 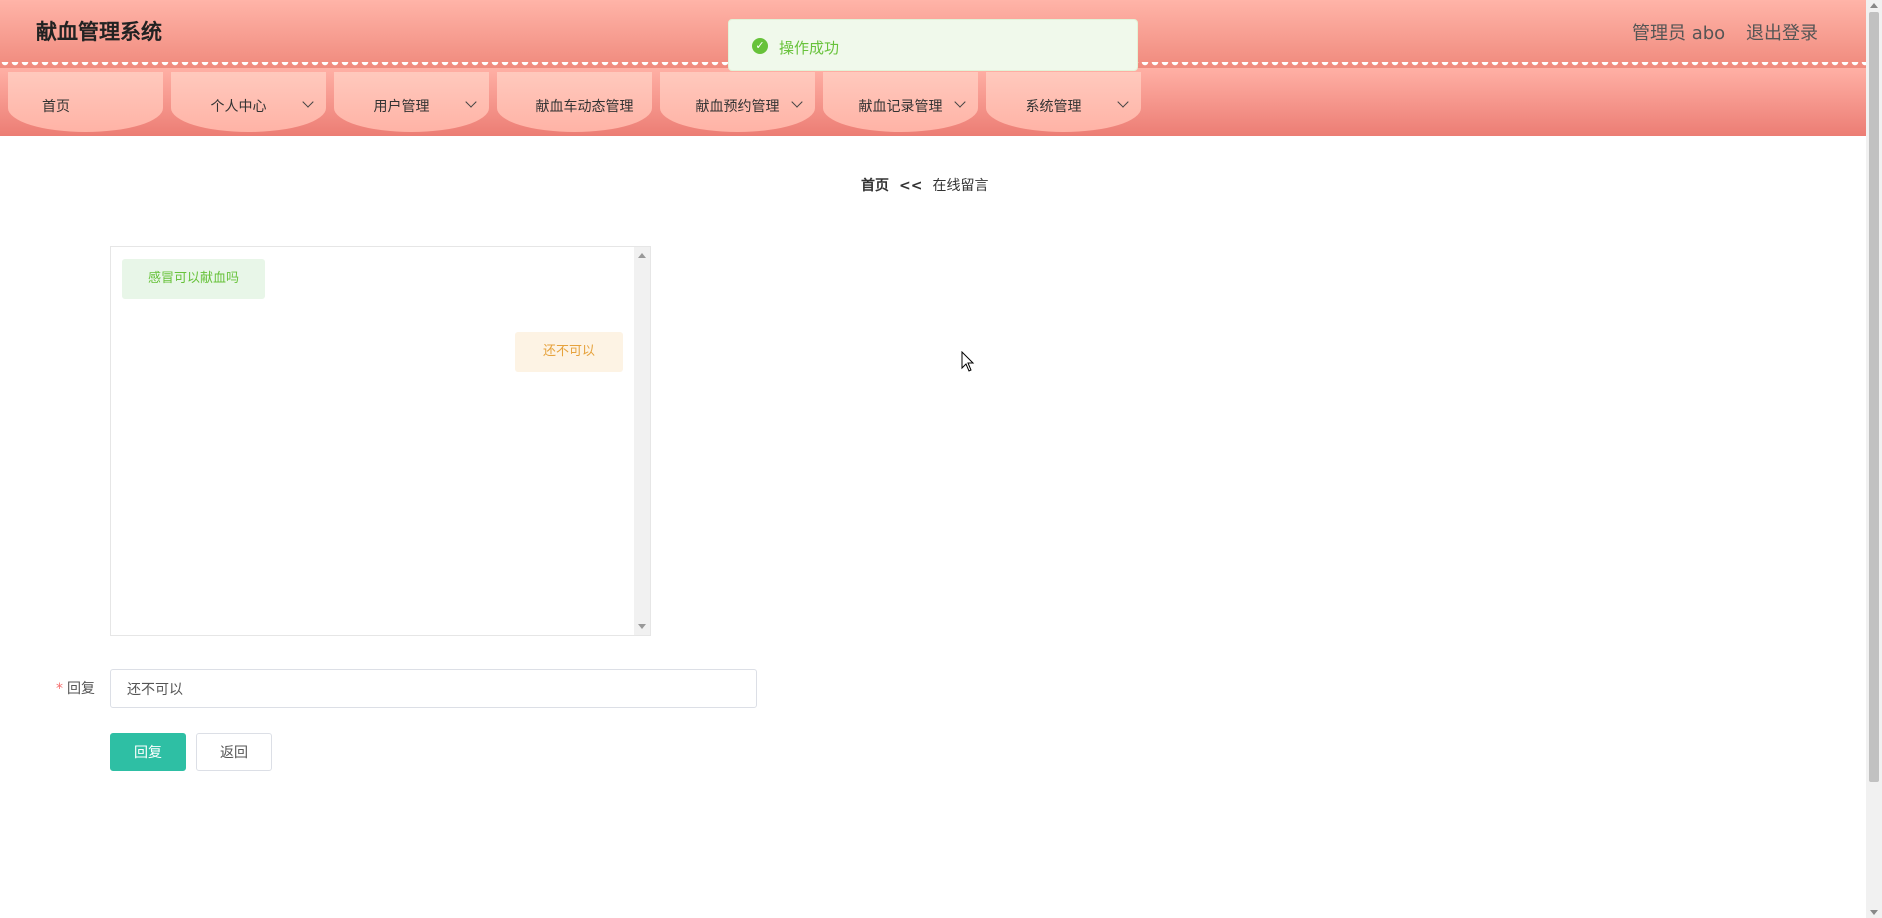 What do you see at coordinates (584, 107) in the screenshot?
I see `nav-item-label: 献血车动态管理` at bounding box center [584, 107].